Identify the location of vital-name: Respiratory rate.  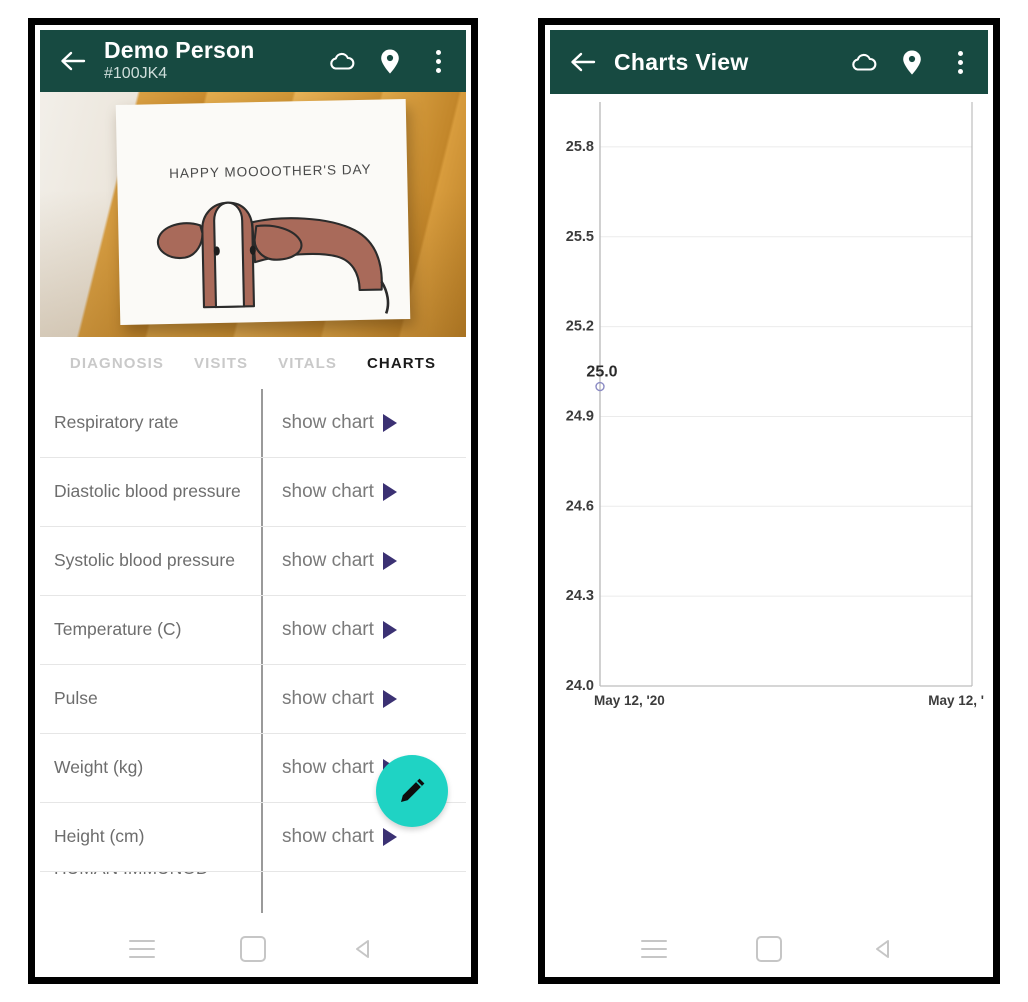
(116, 422).